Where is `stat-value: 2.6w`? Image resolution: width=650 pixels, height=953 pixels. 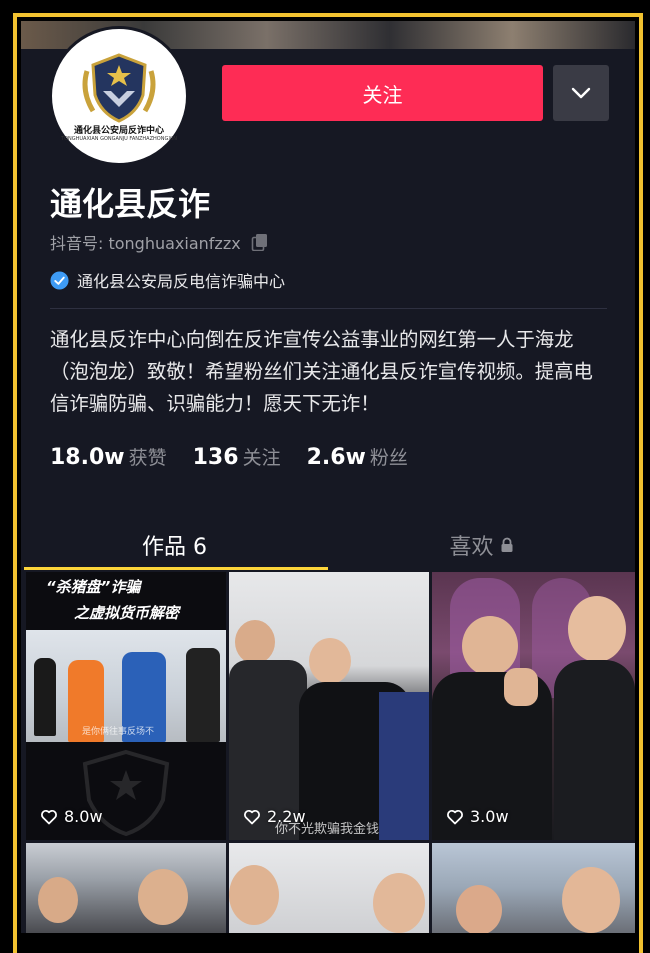 stat-value: 2.6w is located at coordinates (336, 457).